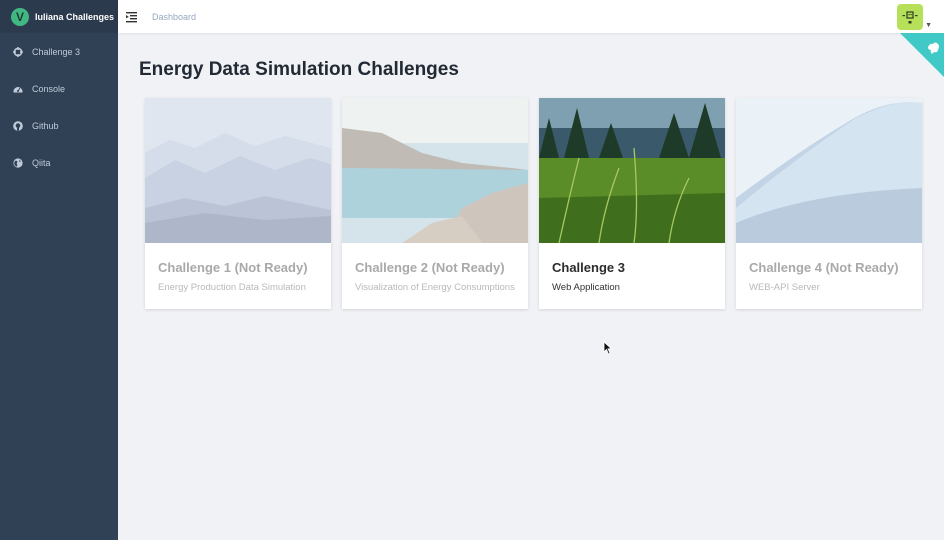  What do you see at coordinates (586, 287) in the screenshot?
I see `card-subtitle: Web Application` at bounding box center [586, 287].